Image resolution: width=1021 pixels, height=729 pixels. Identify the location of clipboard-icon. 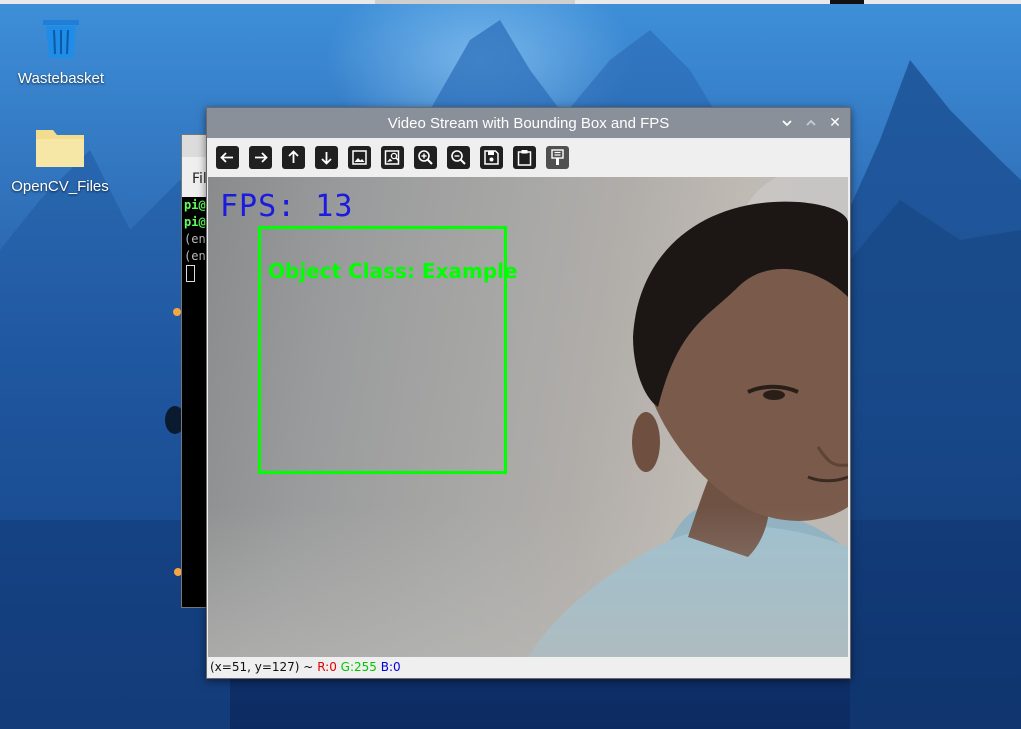
(524, 158).